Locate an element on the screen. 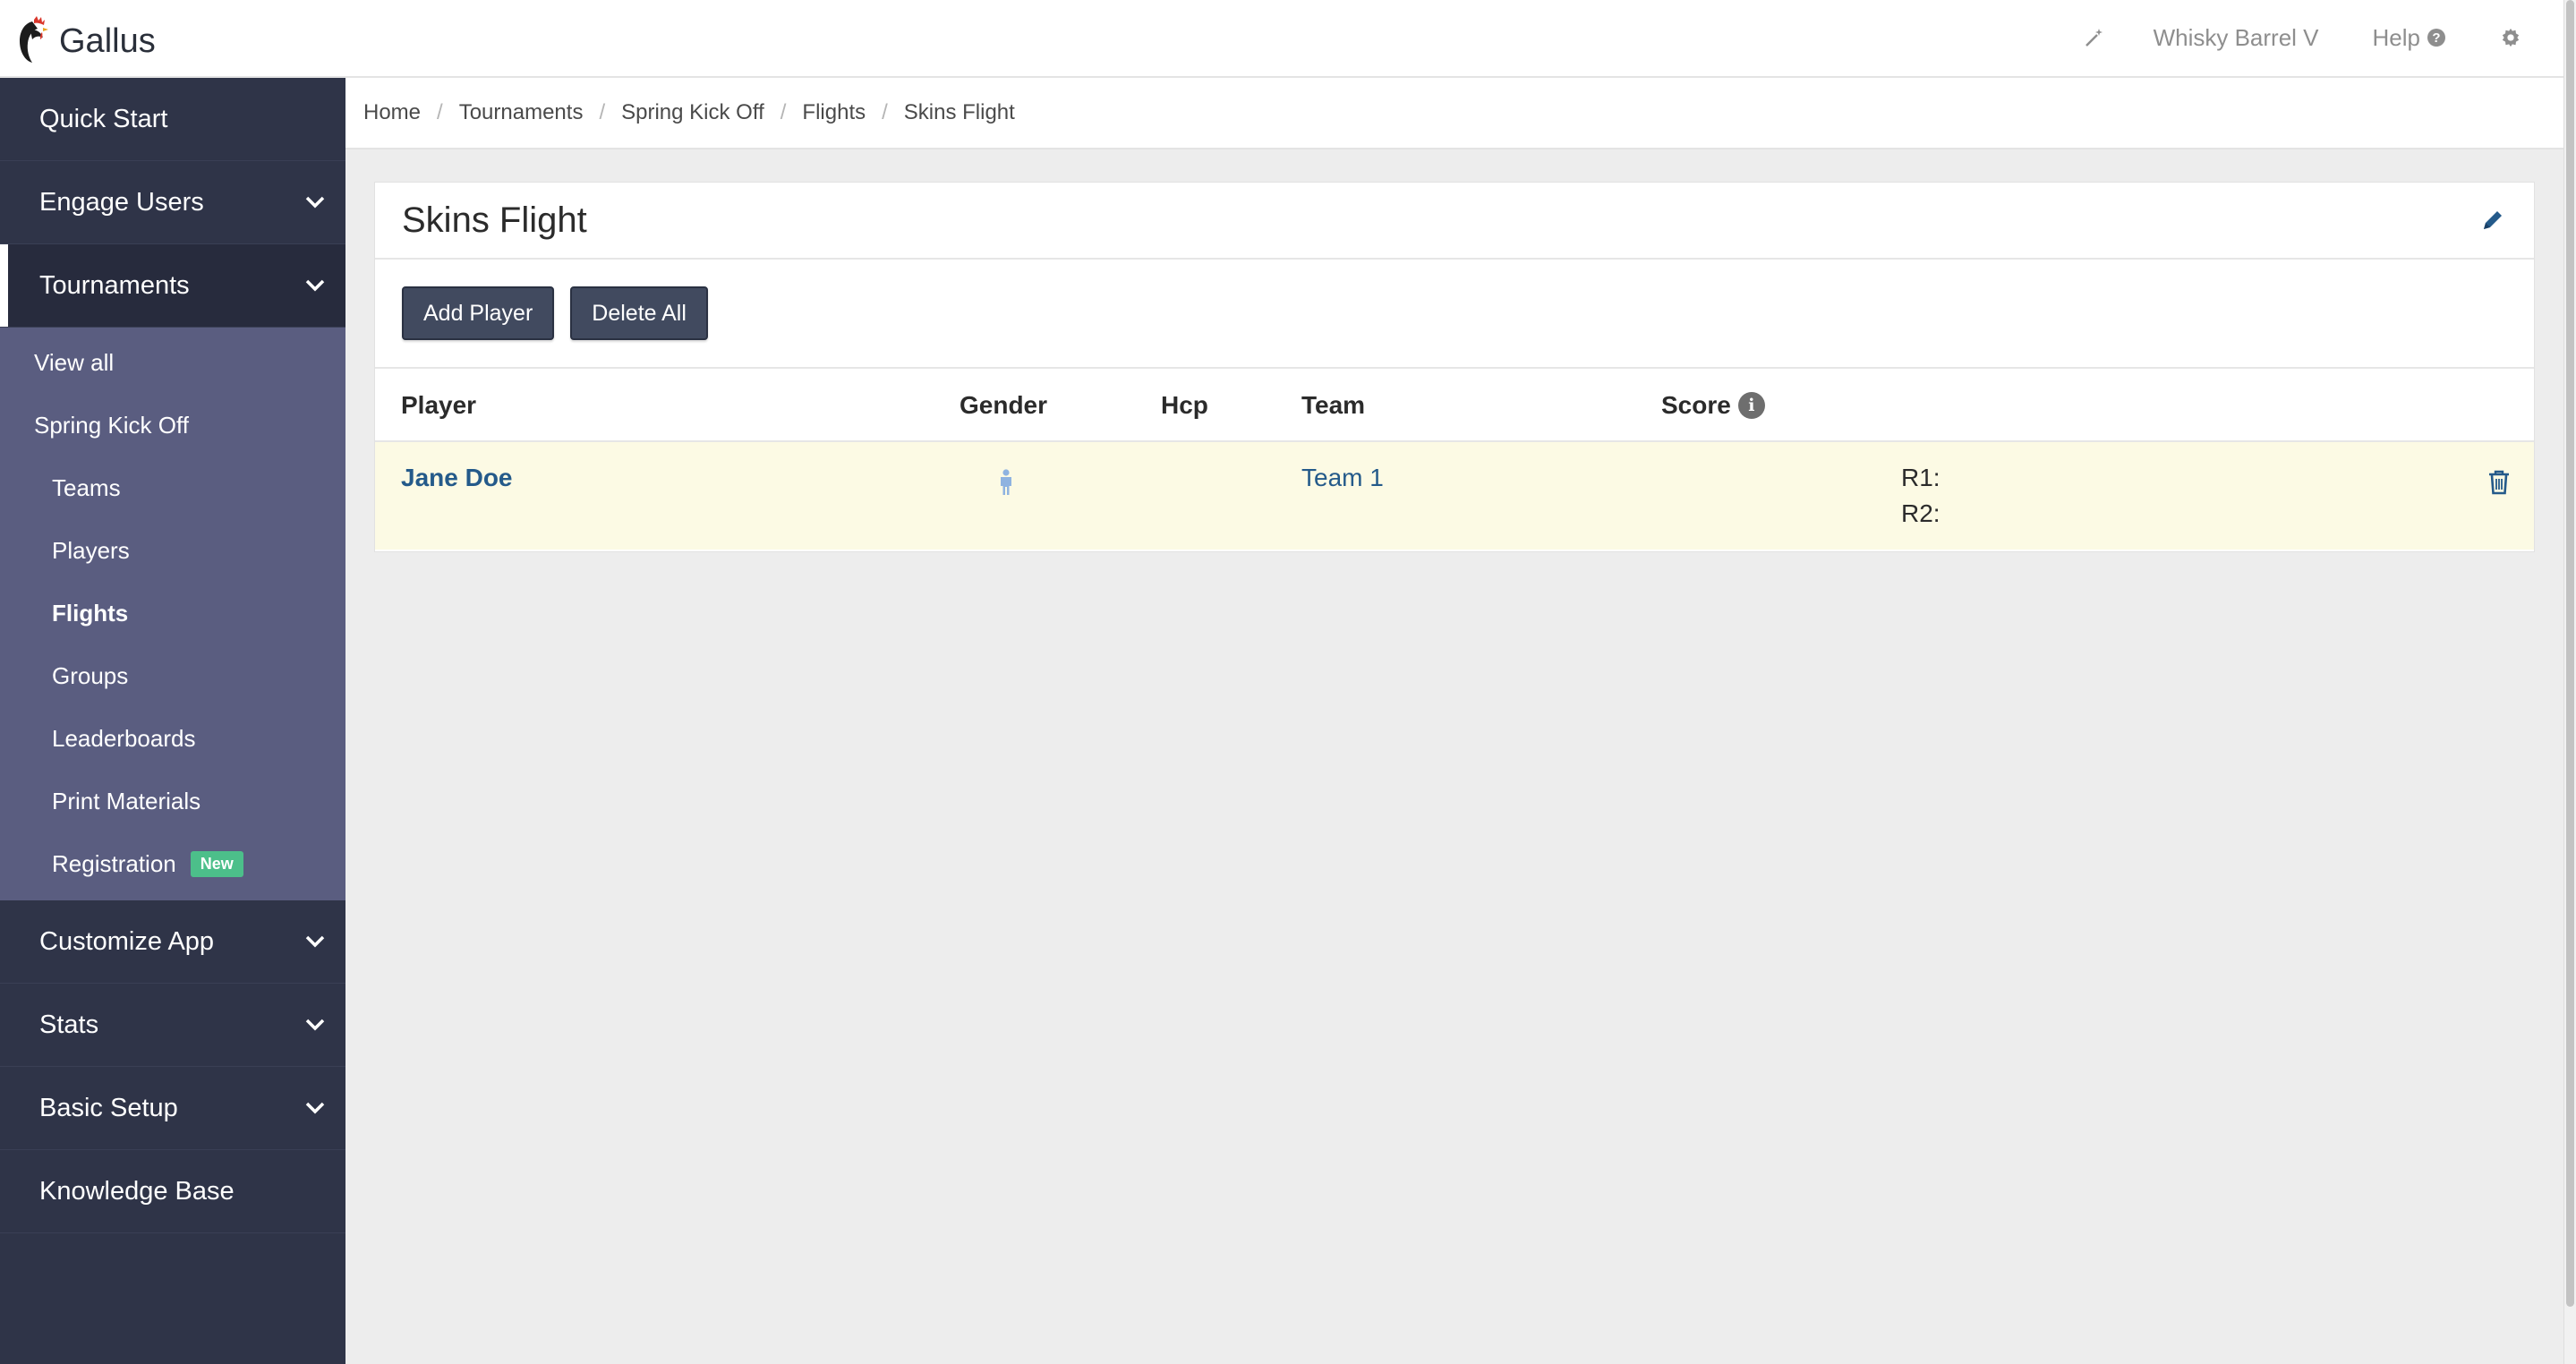 The image size is (2576, 1364). table-row: Jane Doe Team 1 R1: R2: is located at coordinates (1454, 496).